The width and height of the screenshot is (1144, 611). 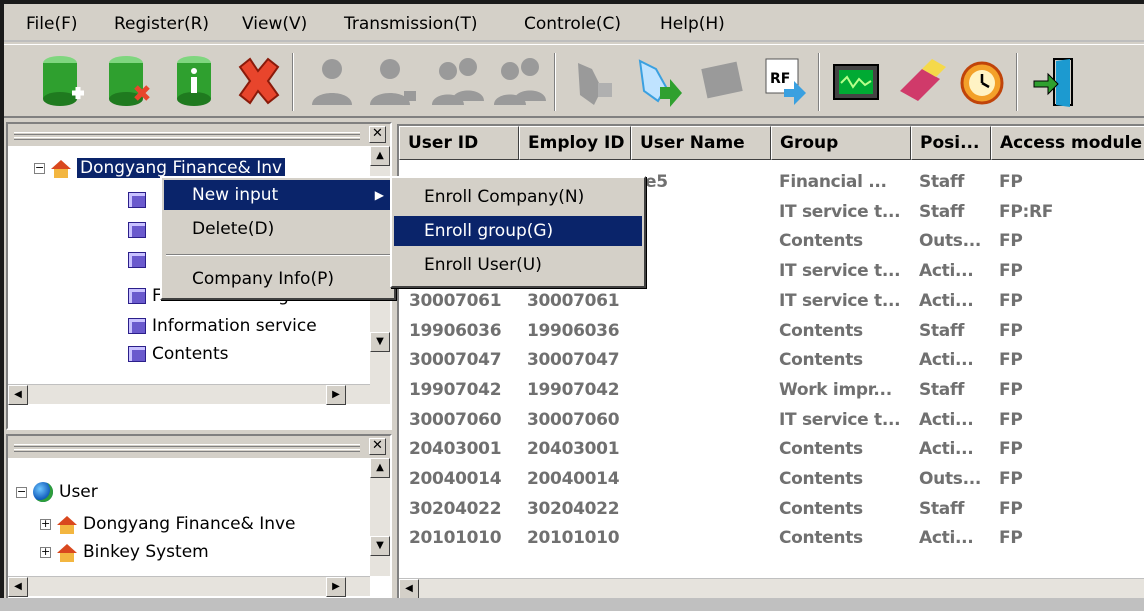 What do you see at coordinates (43, 492) in the screenshot?
I see `globe-icon` at bounding box center [43, 492].